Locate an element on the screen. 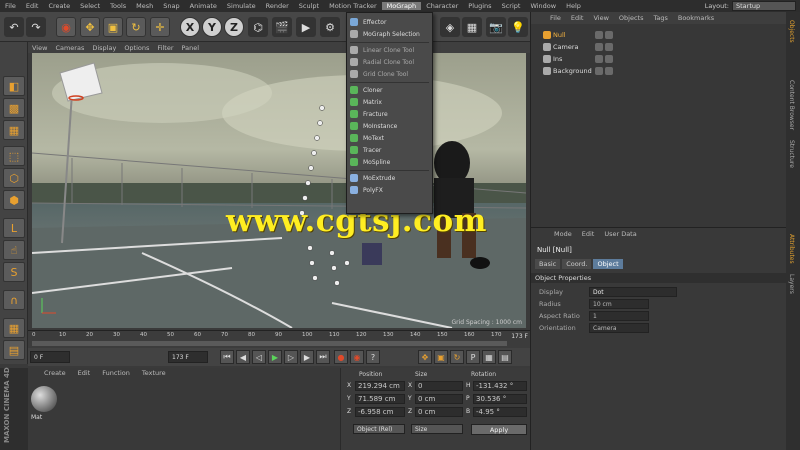 The width and height of the screenshot is (800, 450). size-x-field: 0 is located at coordinates (439, 386).